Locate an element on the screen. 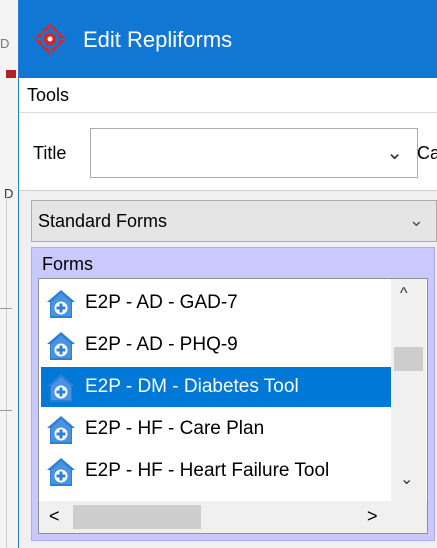  form-list-item: E2P - HF - Care Plan is located at coordinates (216, 429).